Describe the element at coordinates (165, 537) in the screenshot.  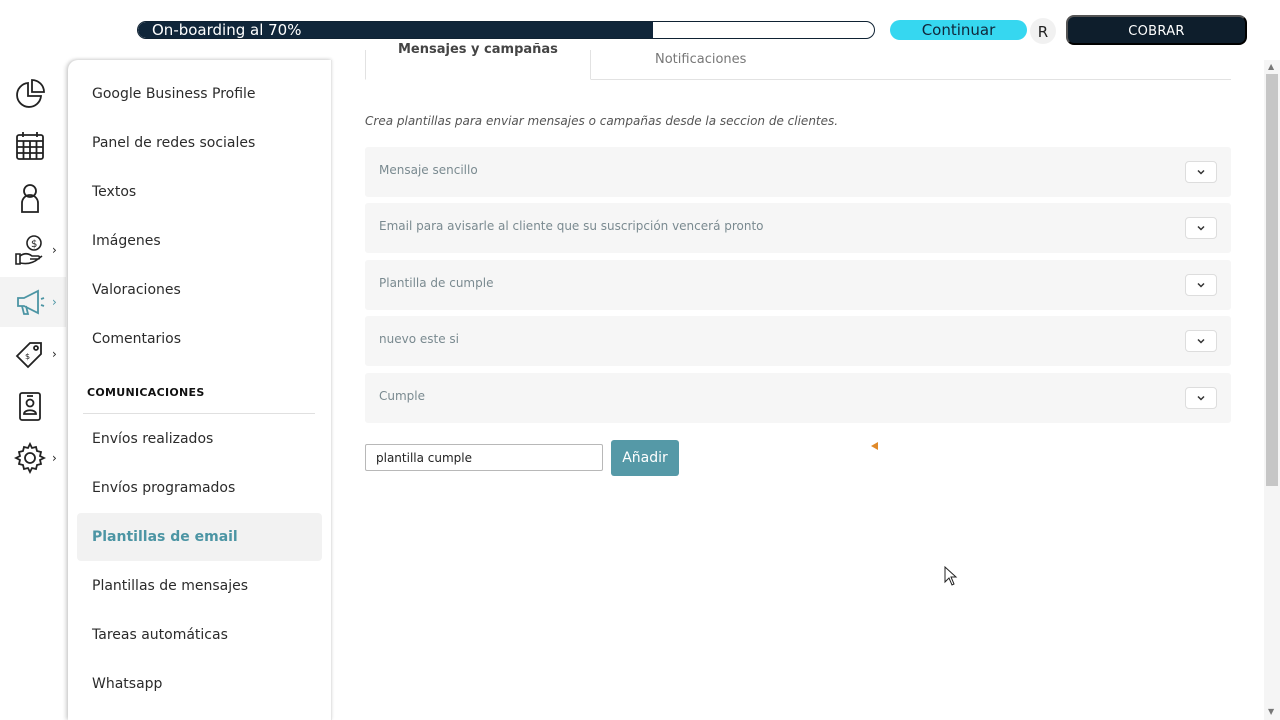
I see `sidebar-item-email-templates: Plantillas de email` at that location.